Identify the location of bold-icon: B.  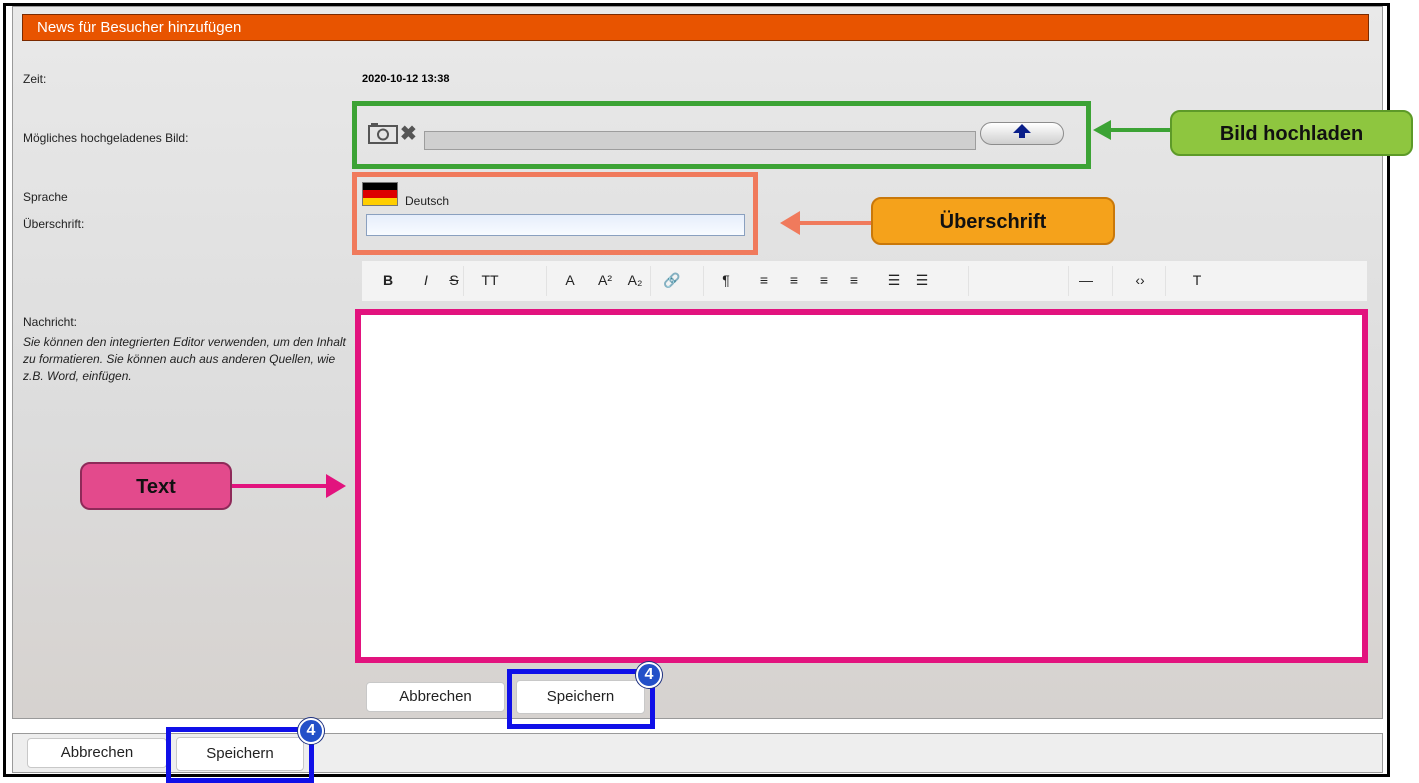
(388, 280).